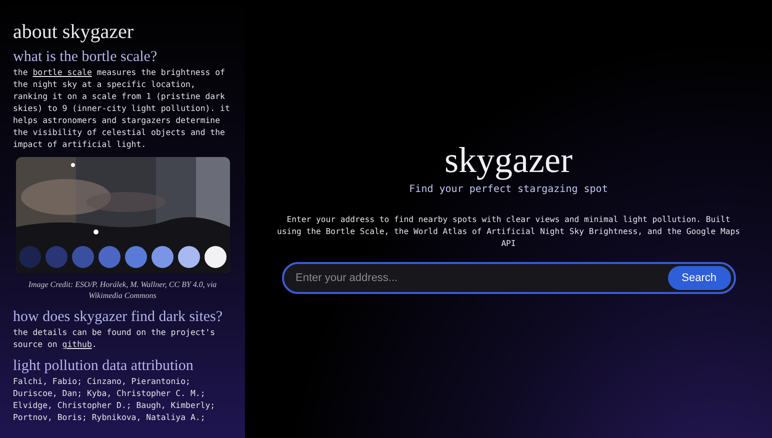 This screenshot has width=772, height=438. I want to click on sidebar-title: about skygazer, so click(74, 32).